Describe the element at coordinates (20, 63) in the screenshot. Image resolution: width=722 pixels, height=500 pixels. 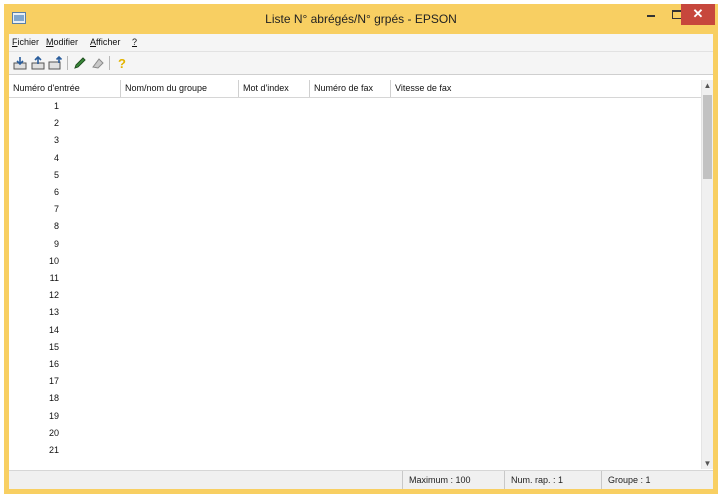
I see `import-icon` at that location.